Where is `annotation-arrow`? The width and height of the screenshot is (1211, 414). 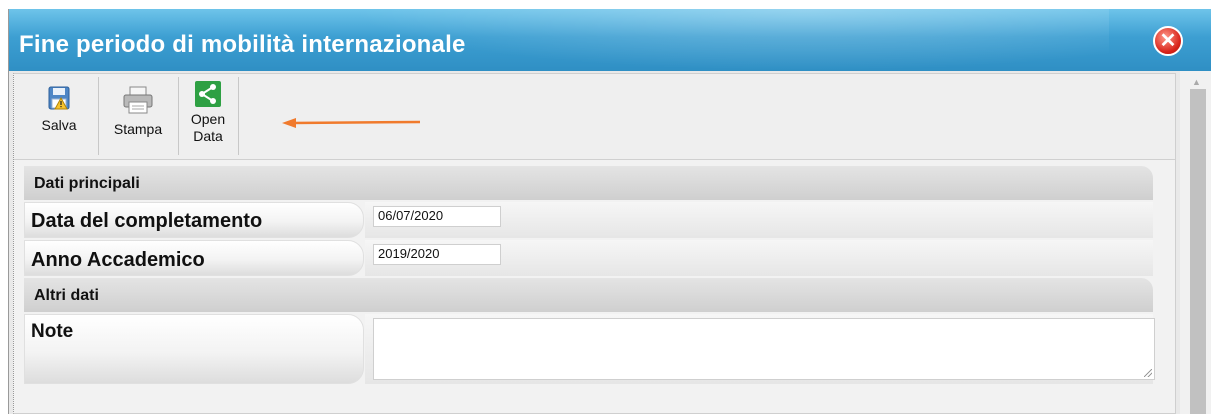 annotation-arrow is located at coordinates (351, 123).